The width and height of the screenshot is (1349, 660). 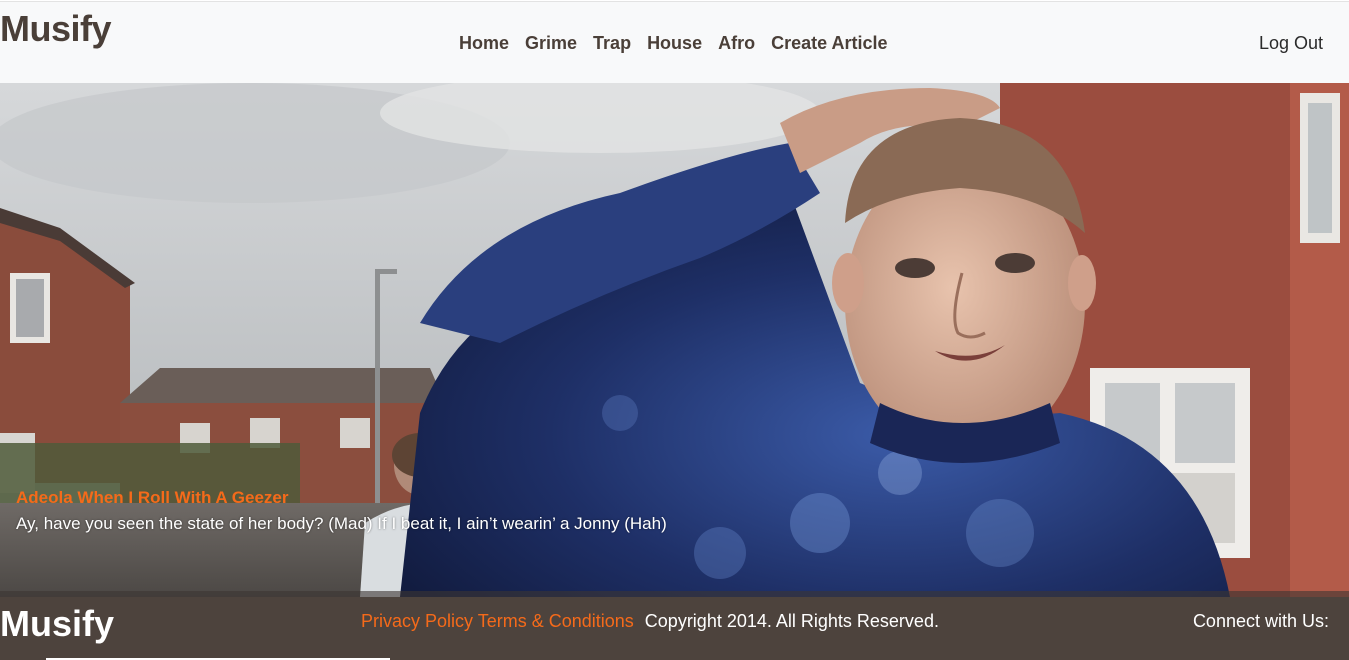 I want to click on nav-create-article: Create Article, so click(x=829, y=43).